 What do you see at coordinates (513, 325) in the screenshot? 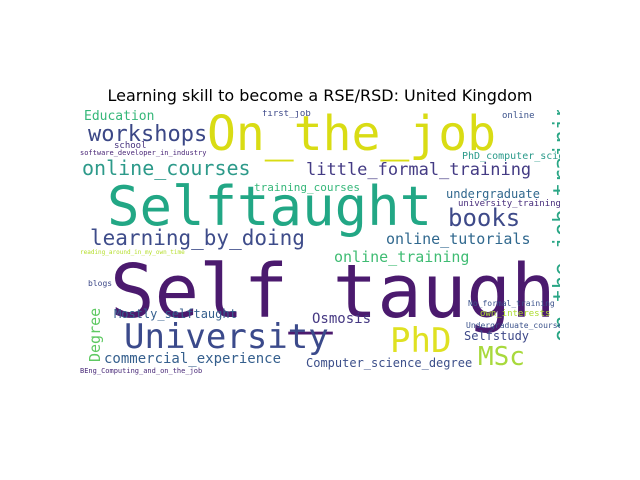
I see `word: Undergraduate_courses` at bounding box center [513, 325].